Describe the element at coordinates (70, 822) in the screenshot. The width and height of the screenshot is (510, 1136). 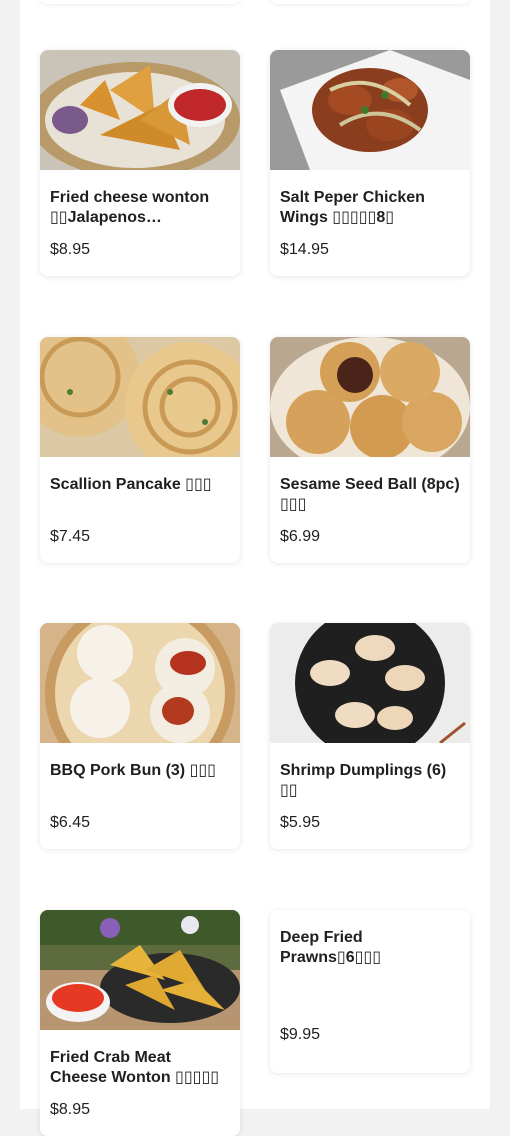
I see `item-price: $6.45` at that location.